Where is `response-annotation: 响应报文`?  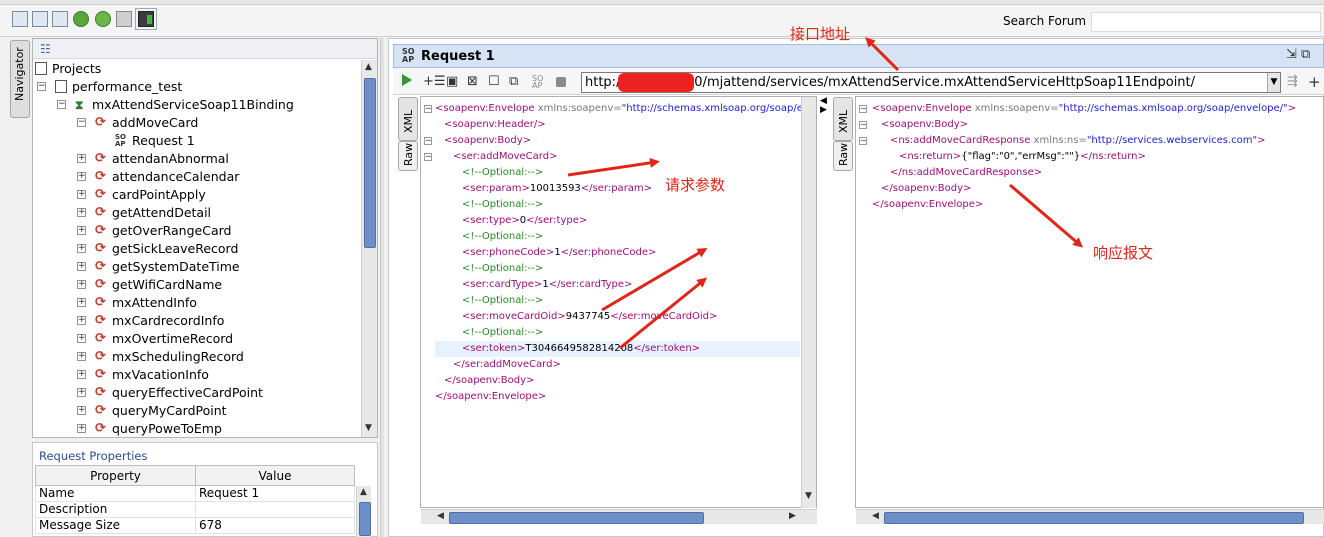 response-annotation: 响应报文 is located at coordinates (1123, 253).